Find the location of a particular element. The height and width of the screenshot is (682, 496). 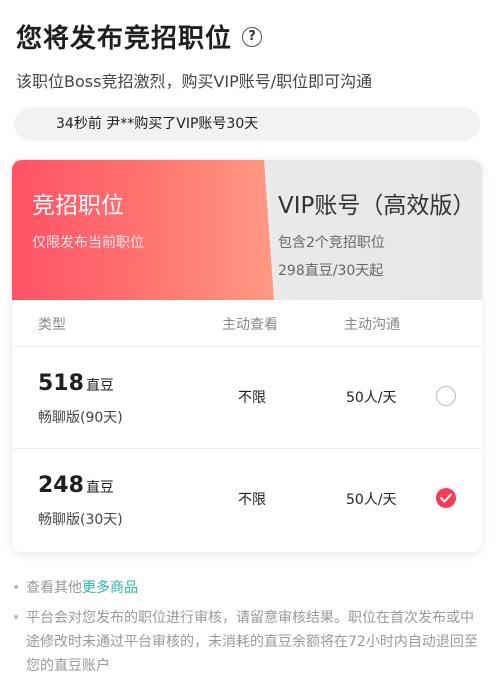

tab-vip-price: 298直豆/30天起 is located at coordinates (331, 271).